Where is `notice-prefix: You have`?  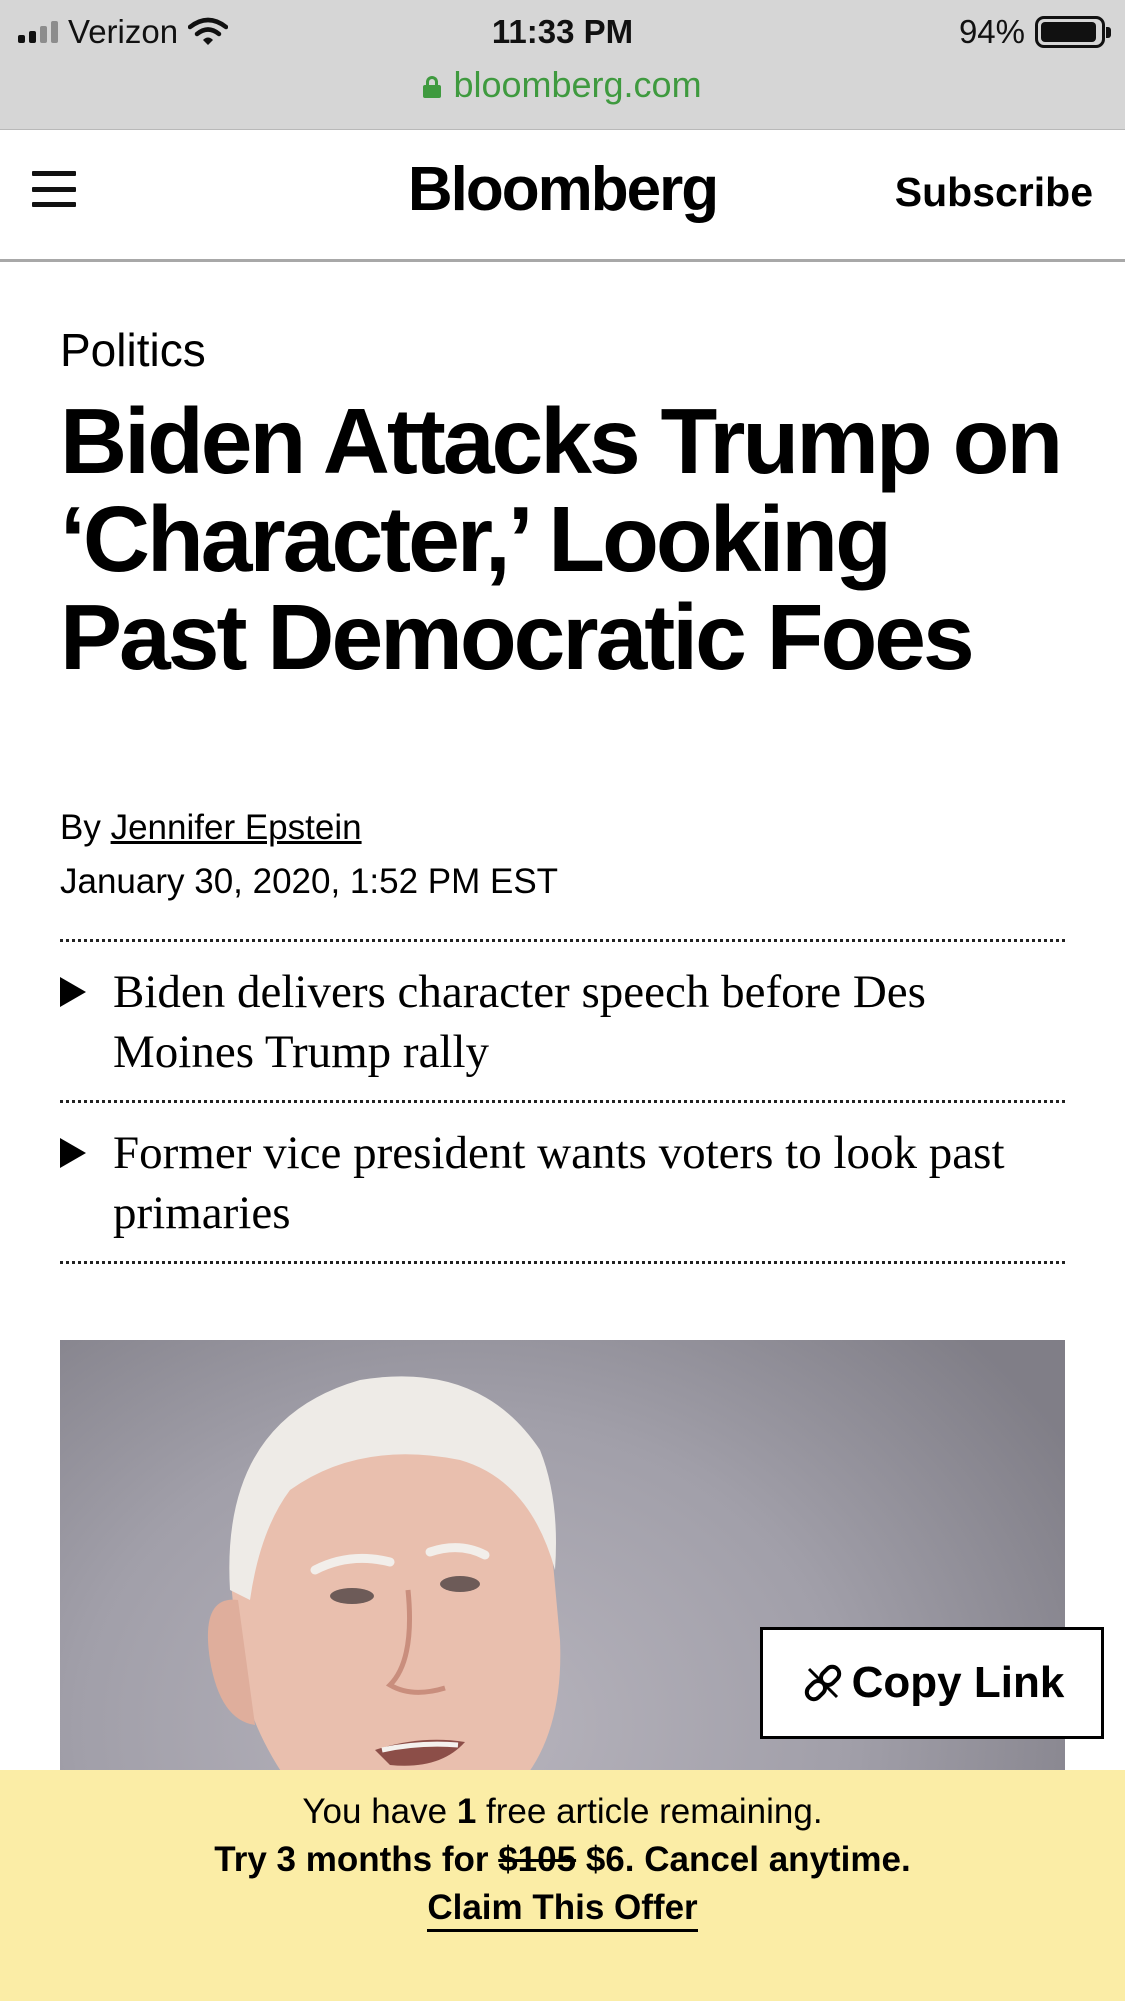 notice-prefix: You have is located at coordinates (375, 1811).